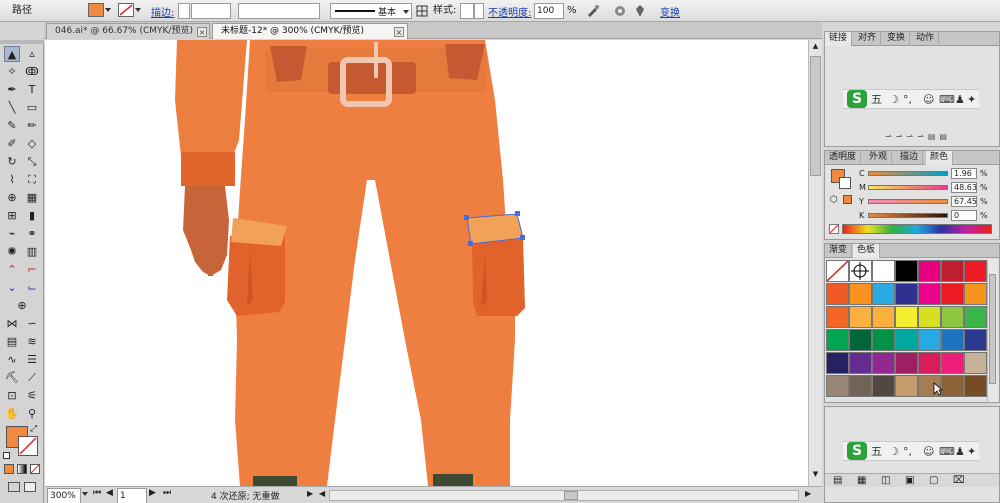 The height and width of the screenshot is (503, 1000). I want to click on scroll-down-icon: ▼, so click(815, 476).